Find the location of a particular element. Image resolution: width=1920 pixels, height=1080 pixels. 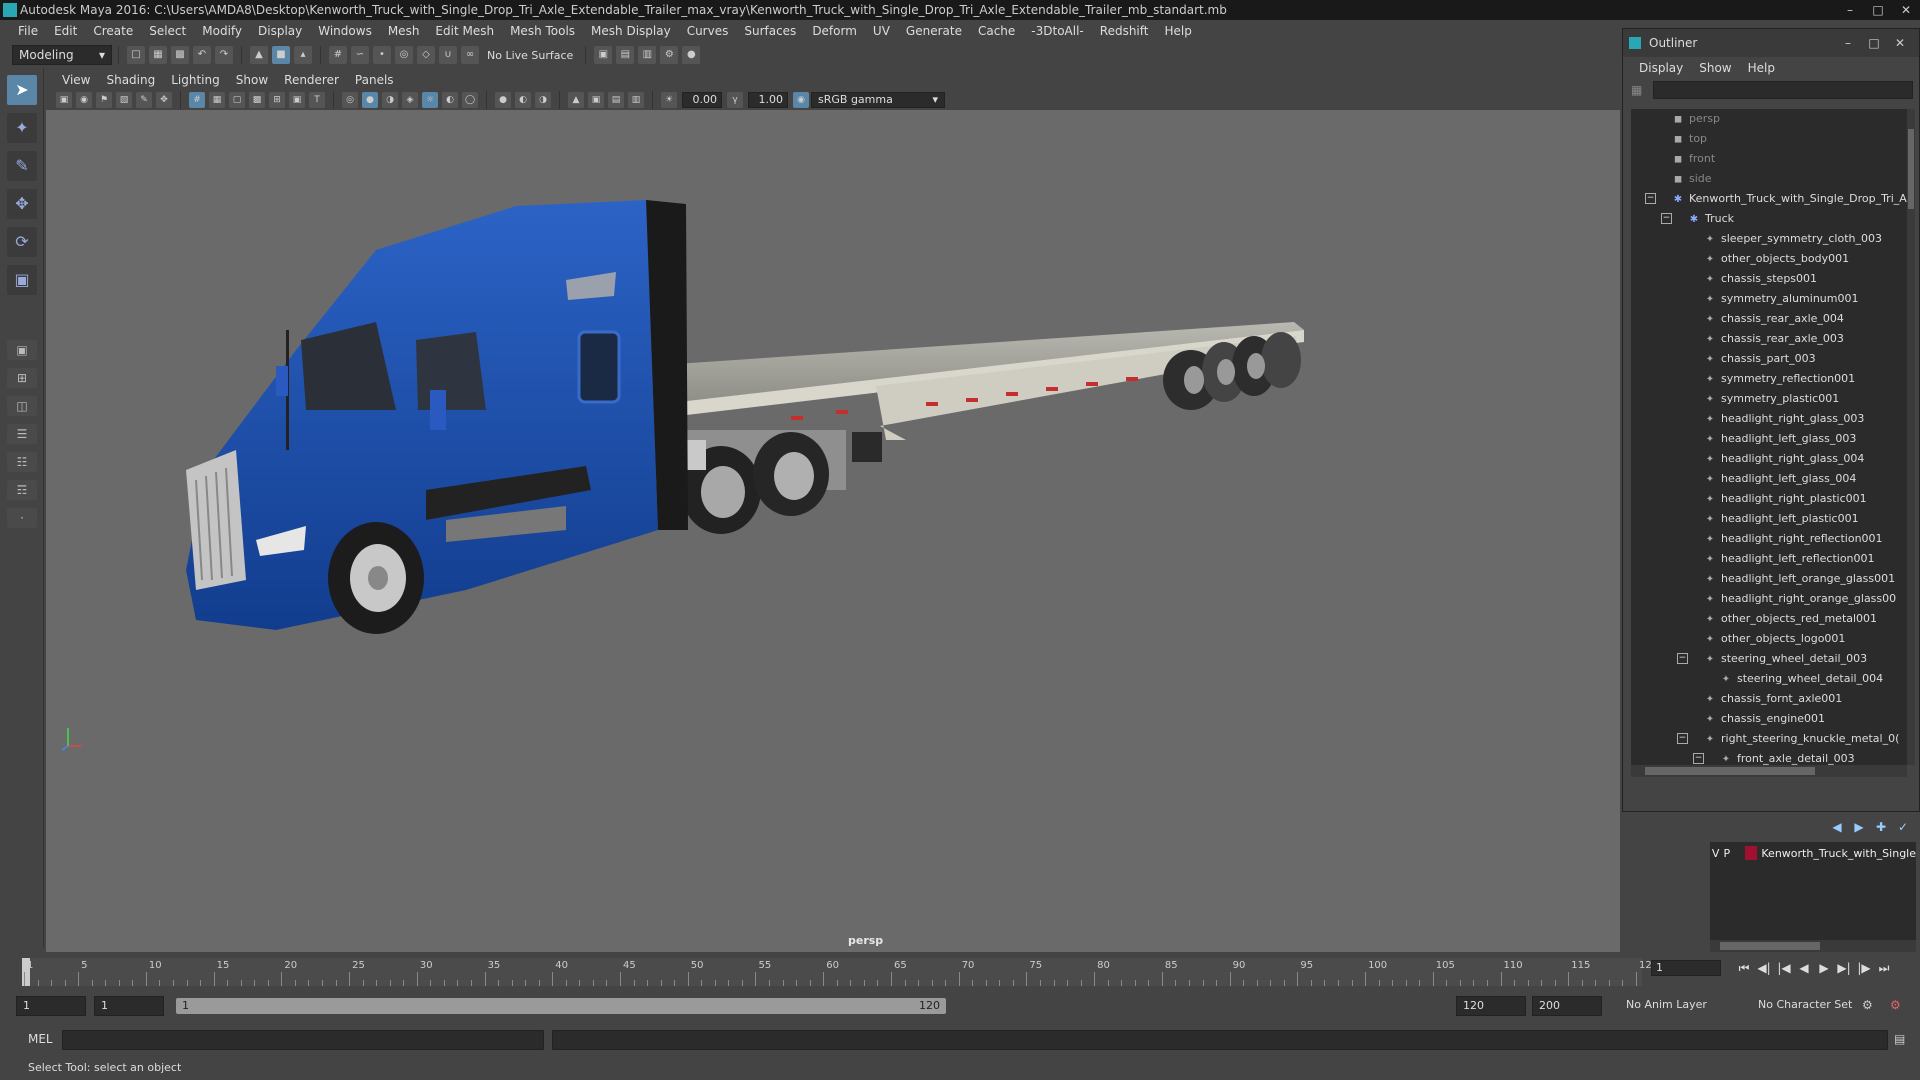

outliner-item-row: ✦ other_objects_body001 is located at coordinates (1769, 259).